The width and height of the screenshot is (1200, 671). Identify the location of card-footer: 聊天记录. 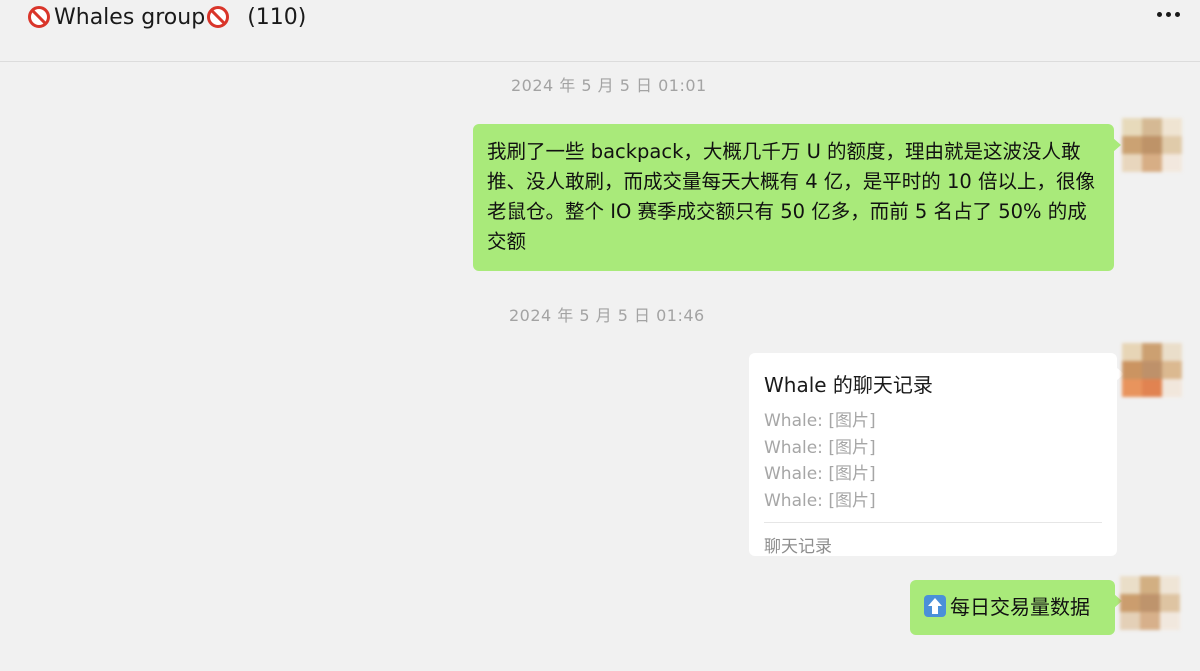
(798, 547).